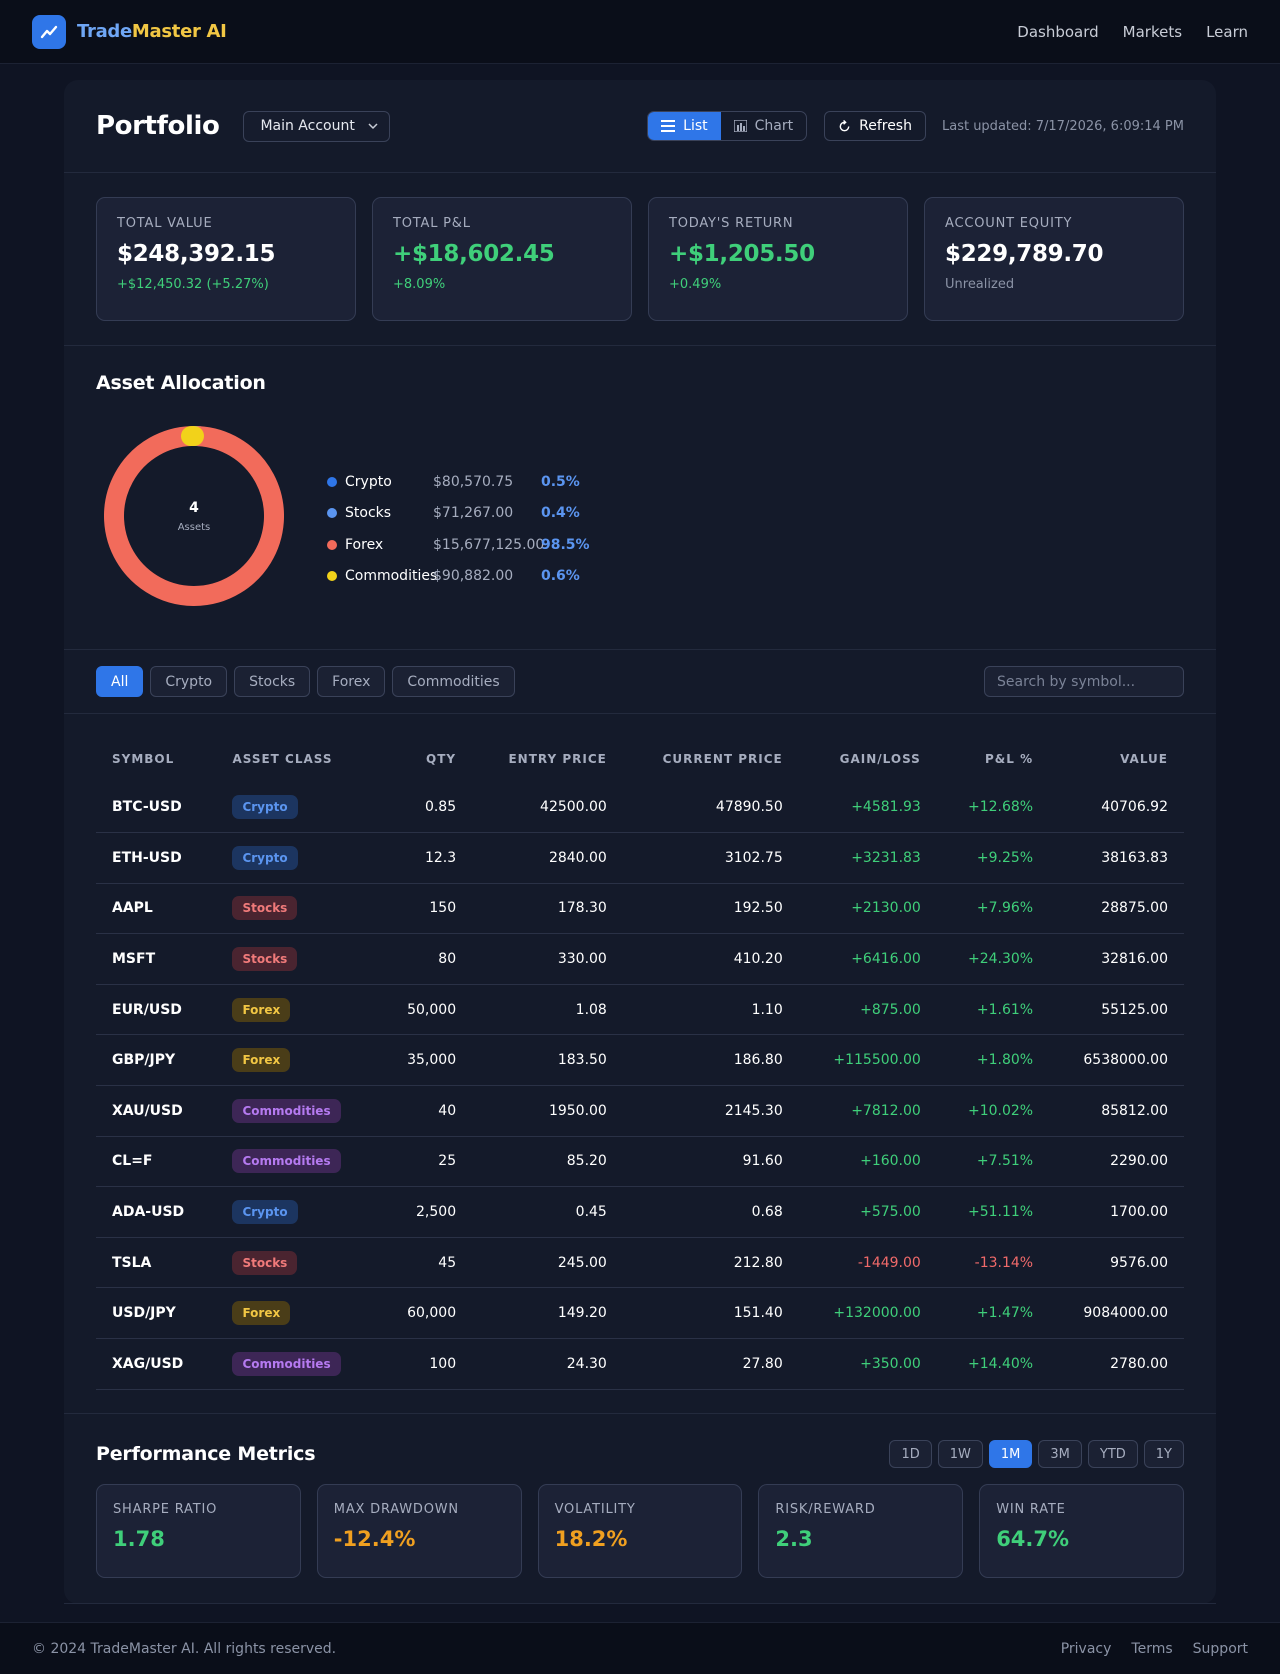 The image size is (1280, 1674). What do you see at coordinates (156, 1313) in the screenshot?
I see `cell-symbol: USD/JPY` at bounding box center [156, 1313].